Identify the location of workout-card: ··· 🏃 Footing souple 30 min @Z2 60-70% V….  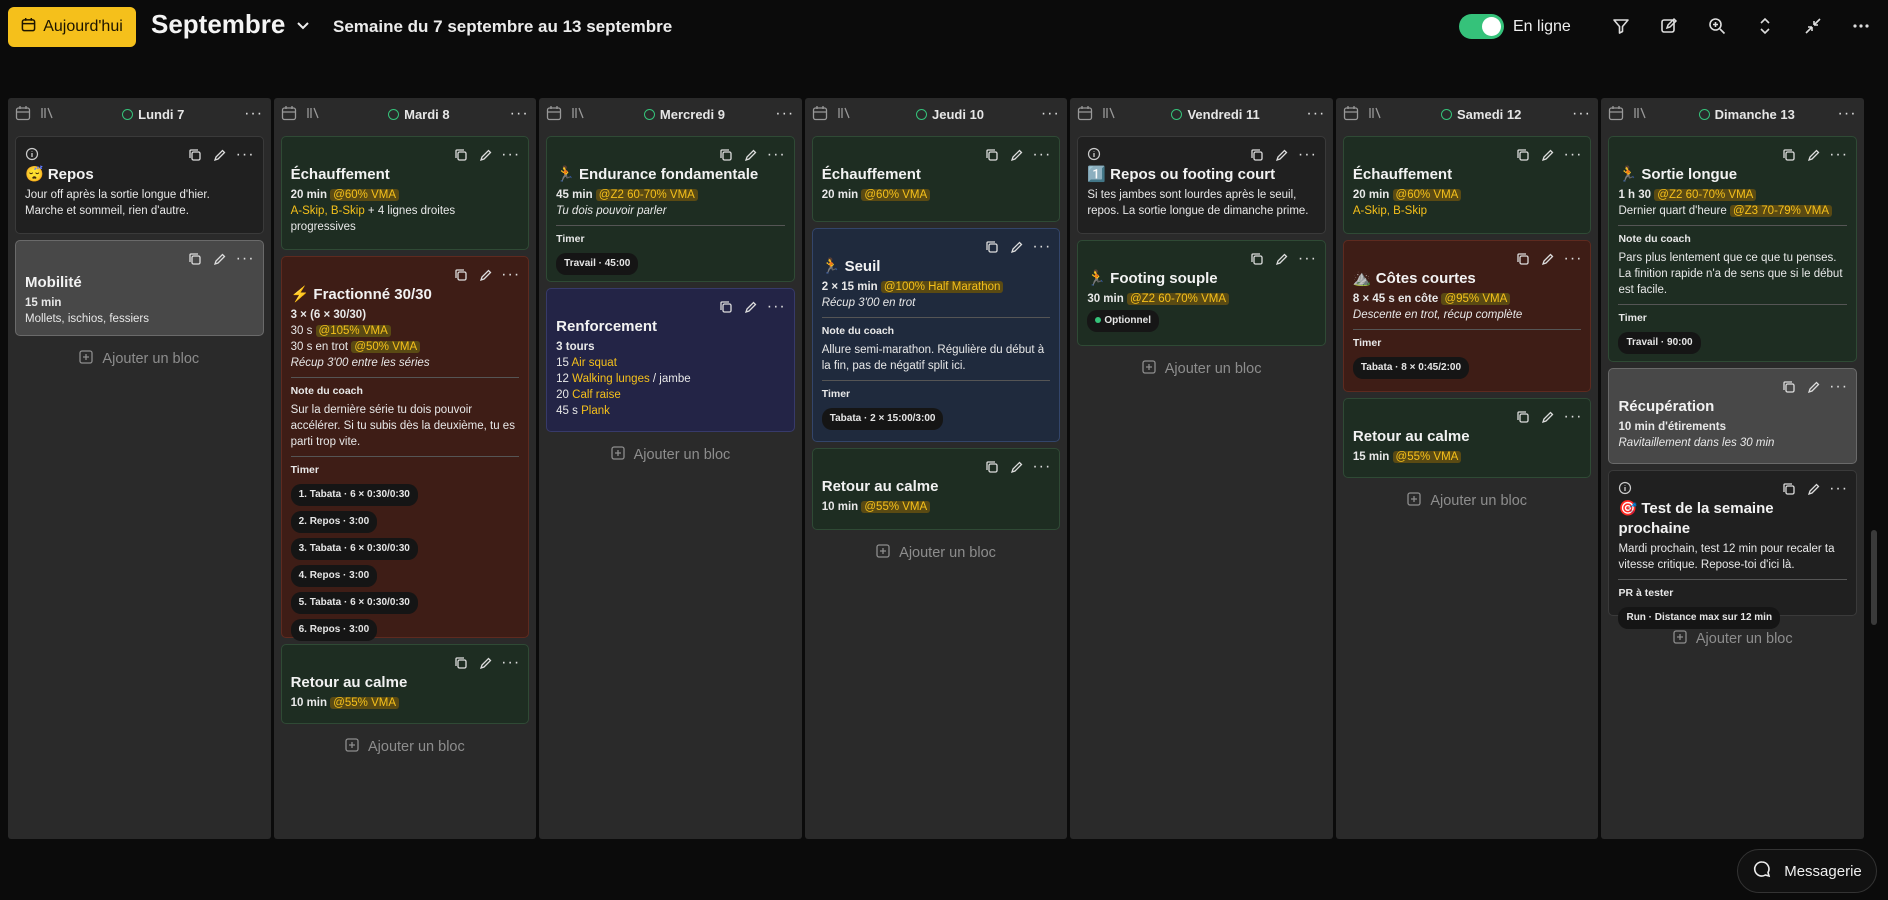
(1201, 293).